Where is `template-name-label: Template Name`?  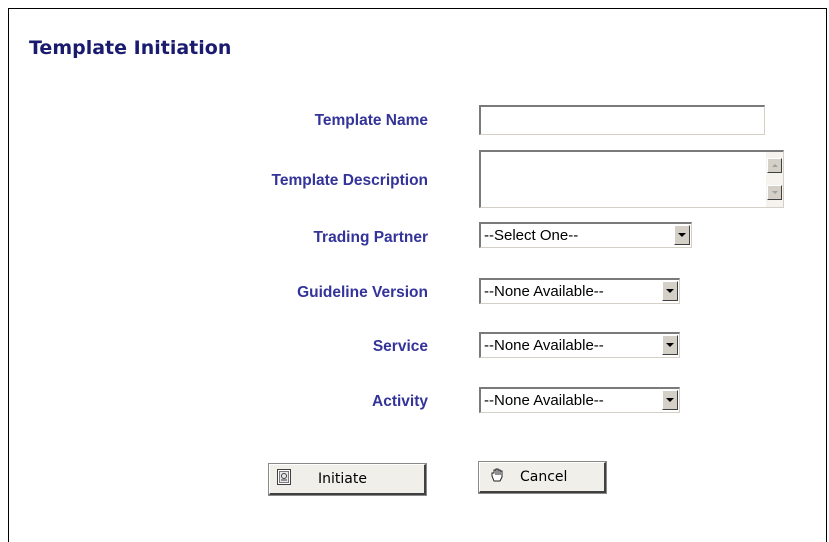 template-name-label: Template Name is located at coordinates (371, 120).